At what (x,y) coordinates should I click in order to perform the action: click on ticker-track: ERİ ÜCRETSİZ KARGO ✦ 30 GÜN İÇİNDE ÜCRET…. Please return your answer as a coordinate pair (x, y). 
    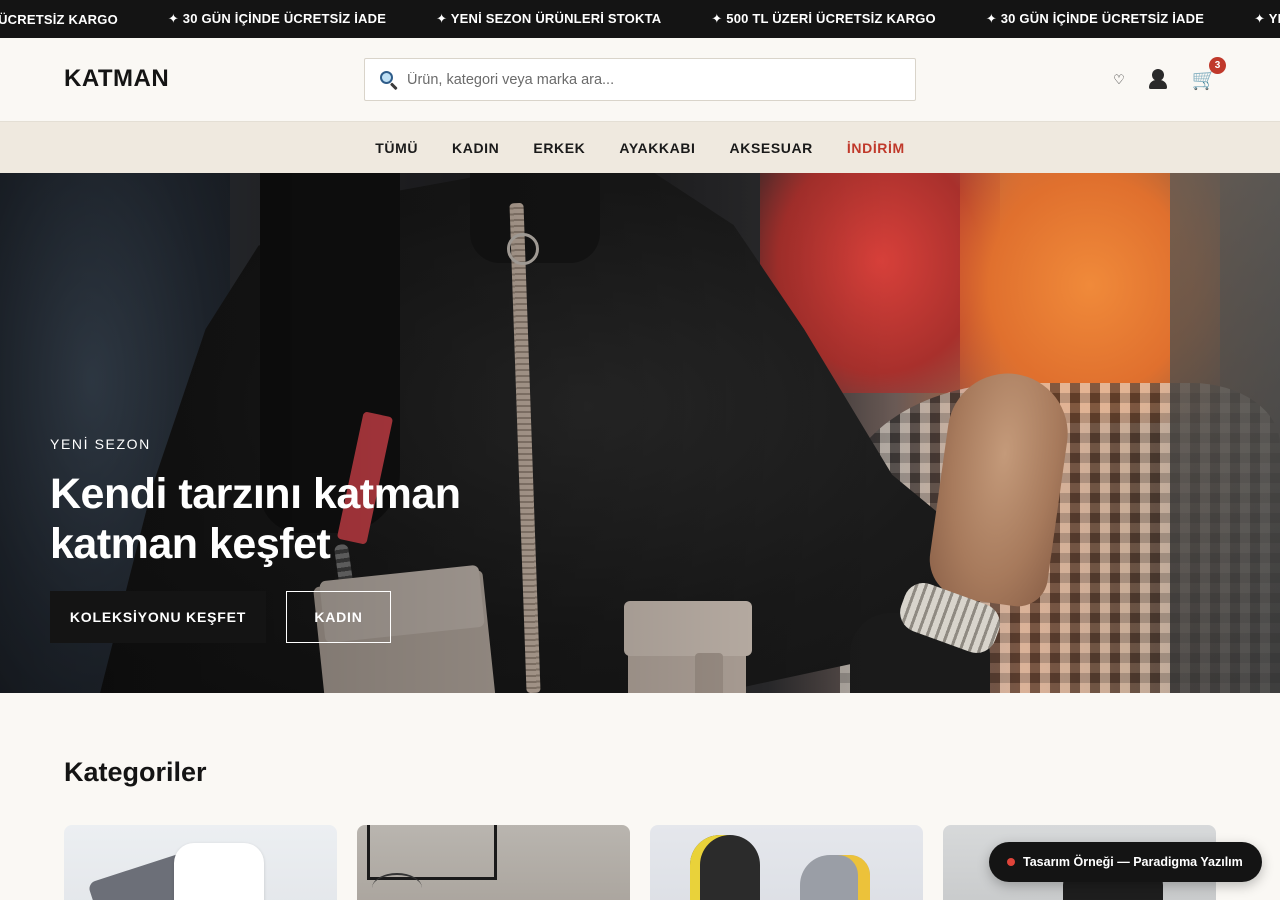
    Looking at the image, I should click on (640, 19).